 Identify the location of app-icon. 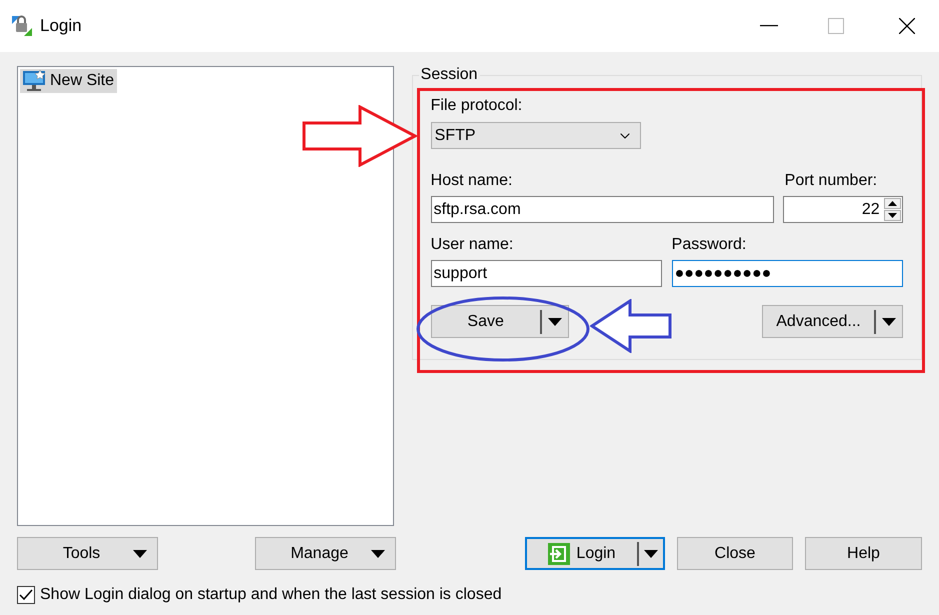
(22, 26).